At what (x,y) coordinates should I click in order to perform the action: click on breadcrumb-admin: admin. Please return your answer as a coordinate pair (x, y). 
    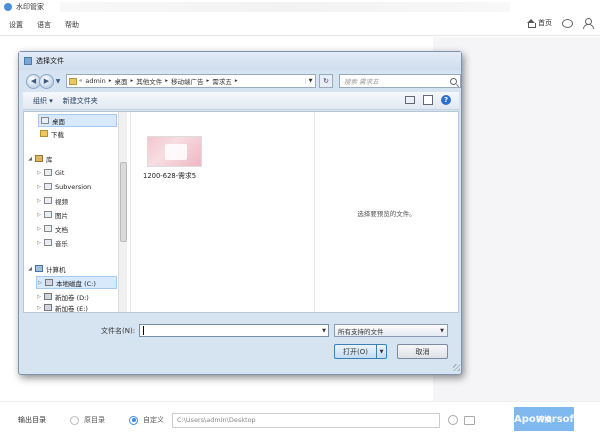
    Looking at the image, I should click on (95, 81).